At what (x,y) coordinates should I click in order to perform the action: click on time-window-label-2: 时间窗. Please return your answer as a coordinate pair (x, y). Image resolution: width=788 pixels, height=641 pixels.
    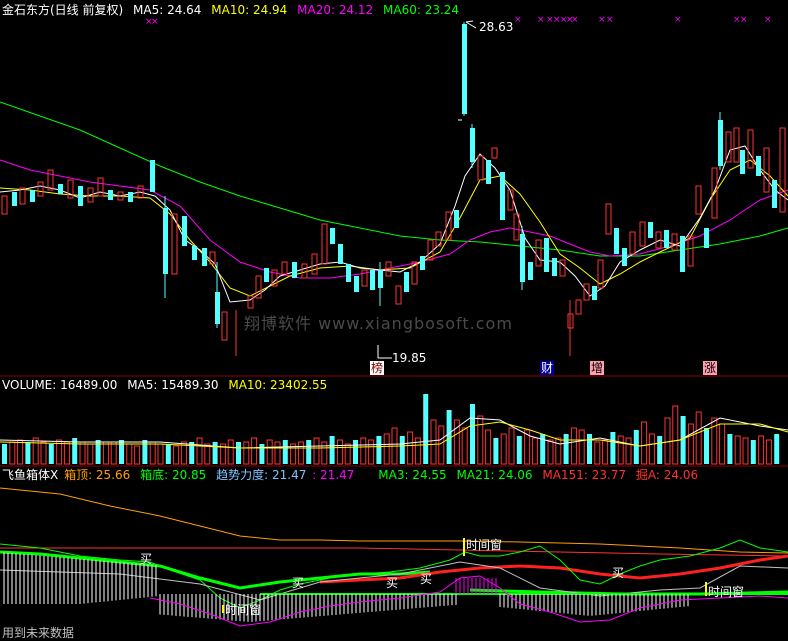
    Looking at the image, I should click on (484, 545).